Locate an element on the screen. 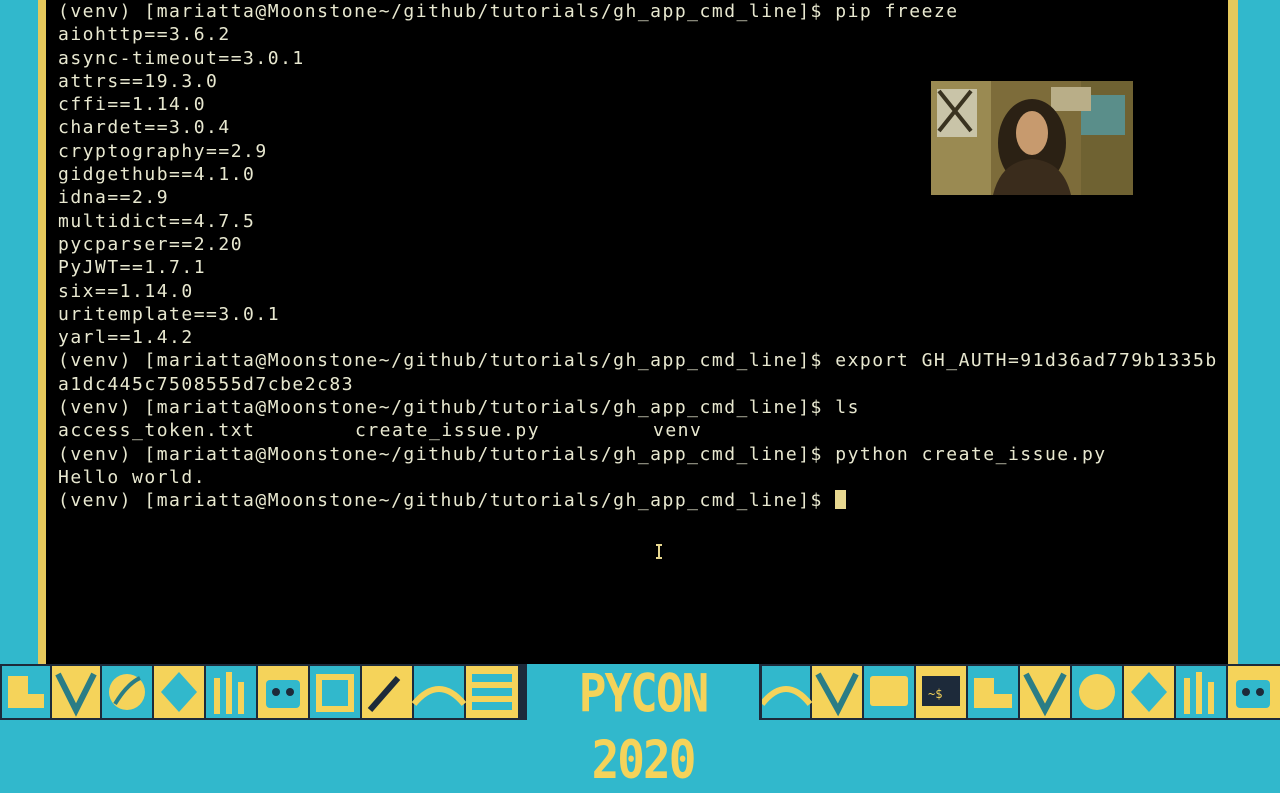  text-cursor is located at coordinates (841, 500).